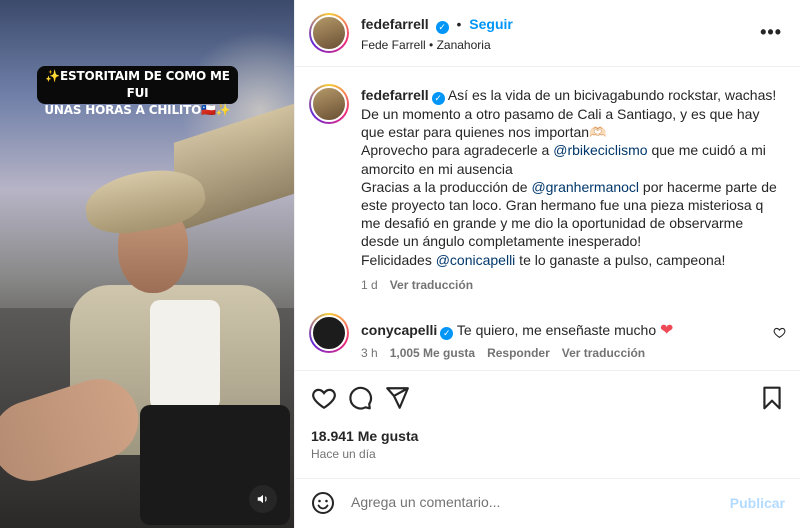  What do you see at coordinates (603, 353) in the screenshot?
I see `comment-translate-link: Ver traducción` at bounding box center [603, 353].